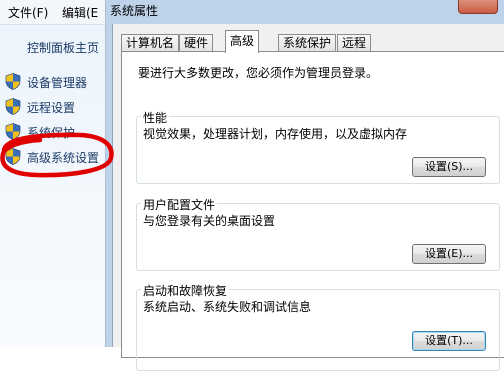 This screenshot has height=371, width=504. I want to click on group-description: 视觉效果，处理器计划，内存使用，以及虚拟内存, so click(275, 134).